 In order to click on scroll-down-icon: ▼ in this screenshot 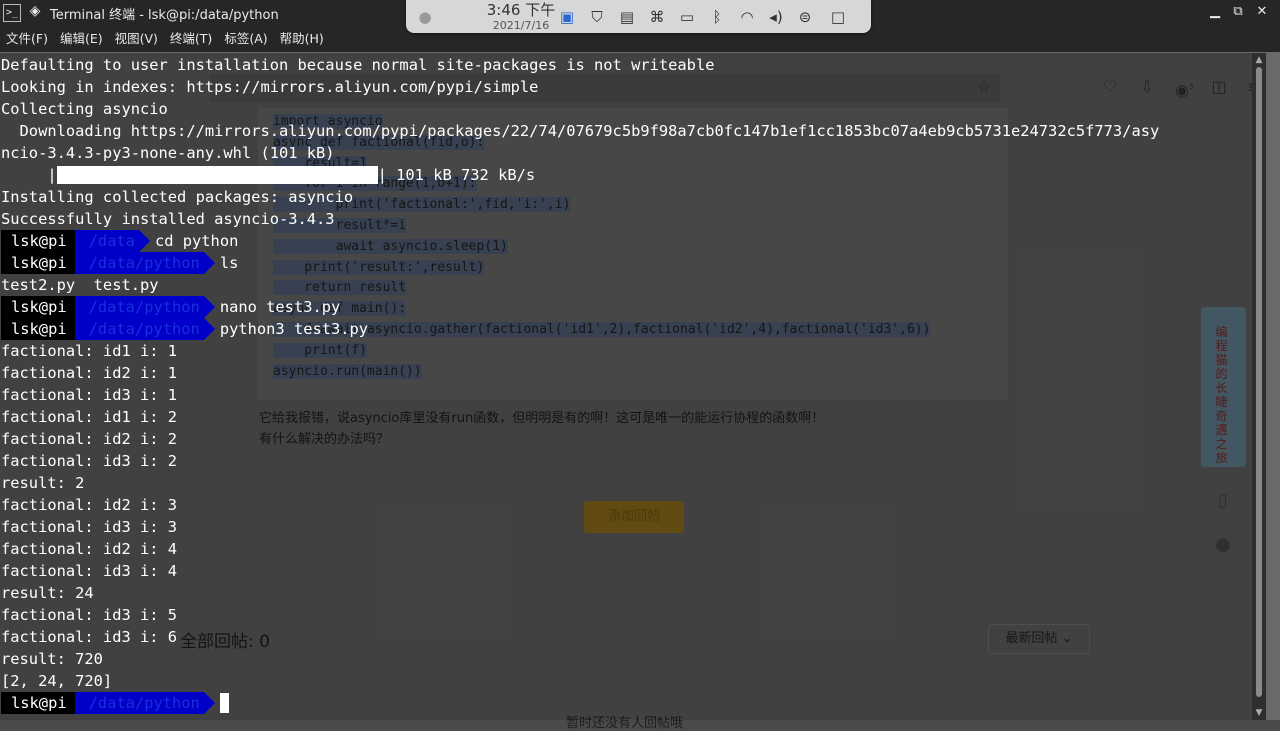, I will do `click(1259, 713)`.